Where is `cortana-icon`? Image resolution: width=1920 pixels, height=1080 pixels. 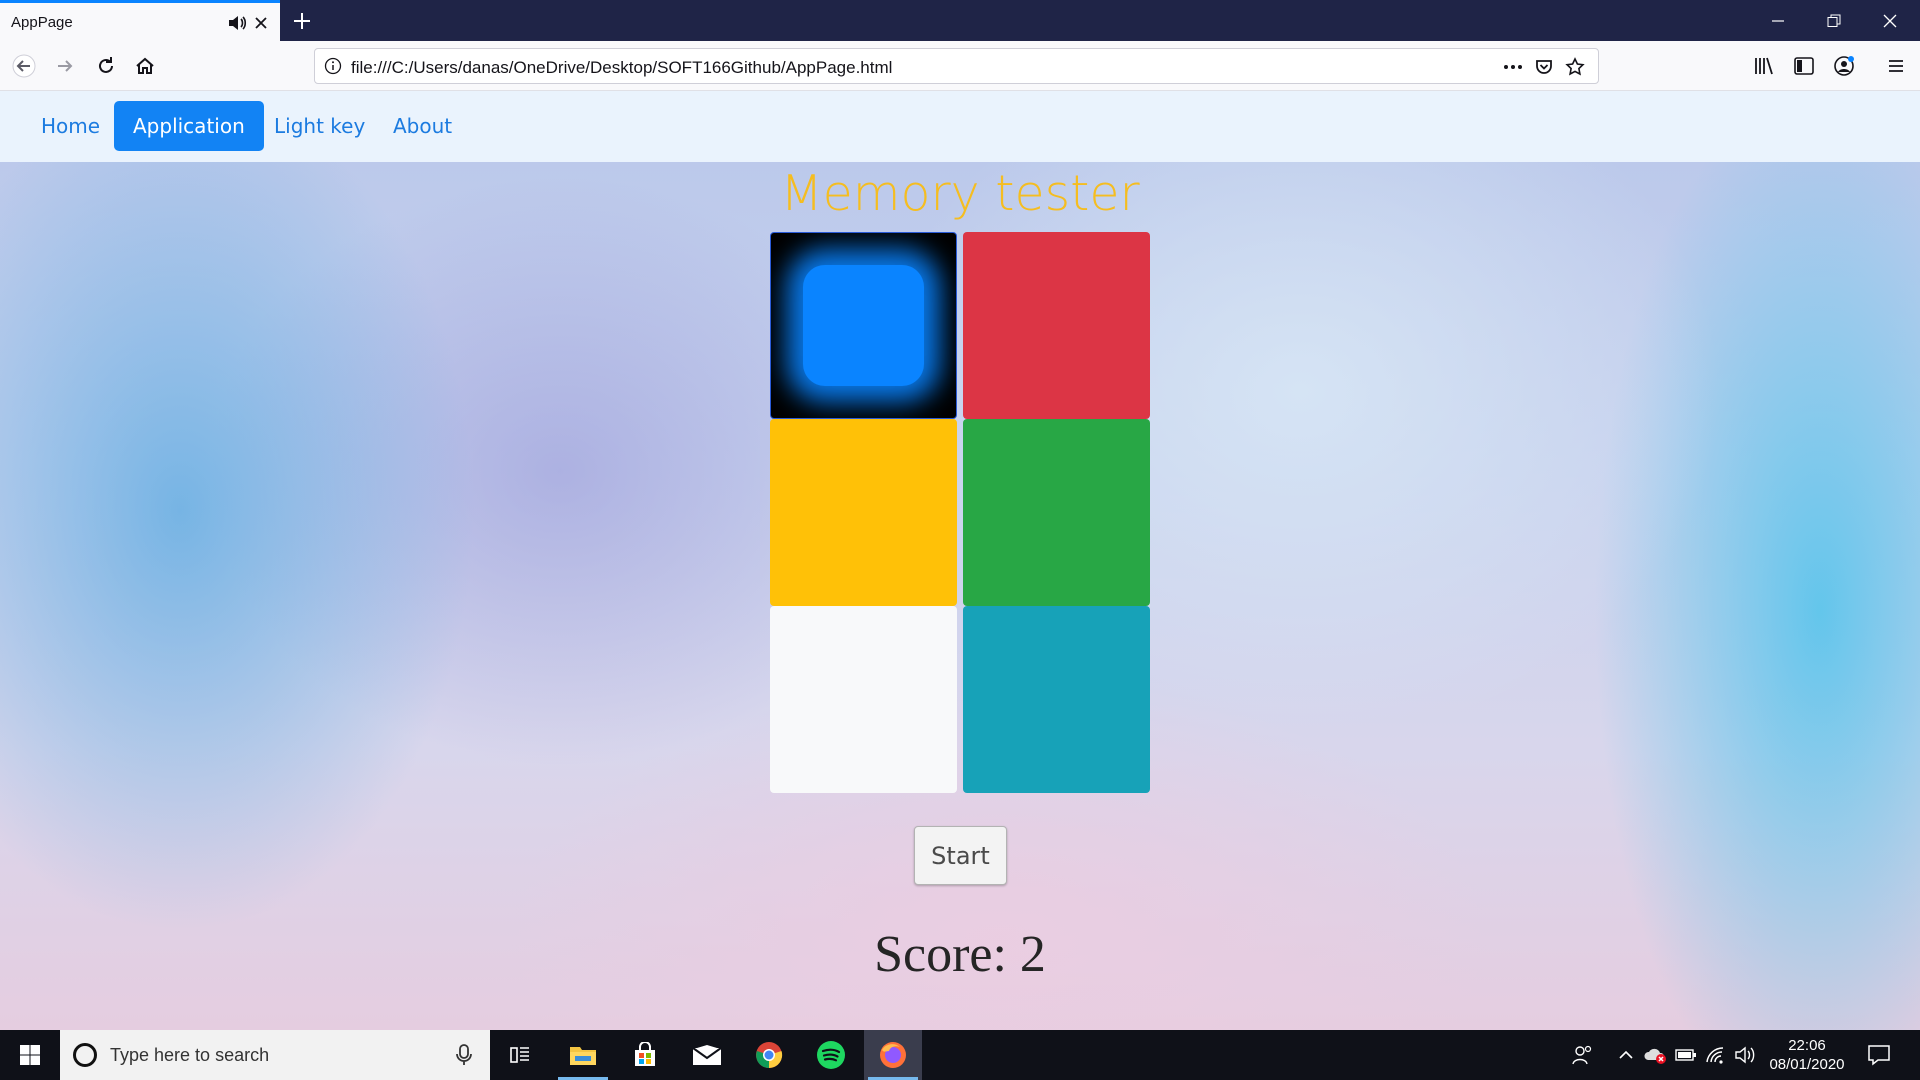
cortana-icon is located at coordinates (85, 1055).